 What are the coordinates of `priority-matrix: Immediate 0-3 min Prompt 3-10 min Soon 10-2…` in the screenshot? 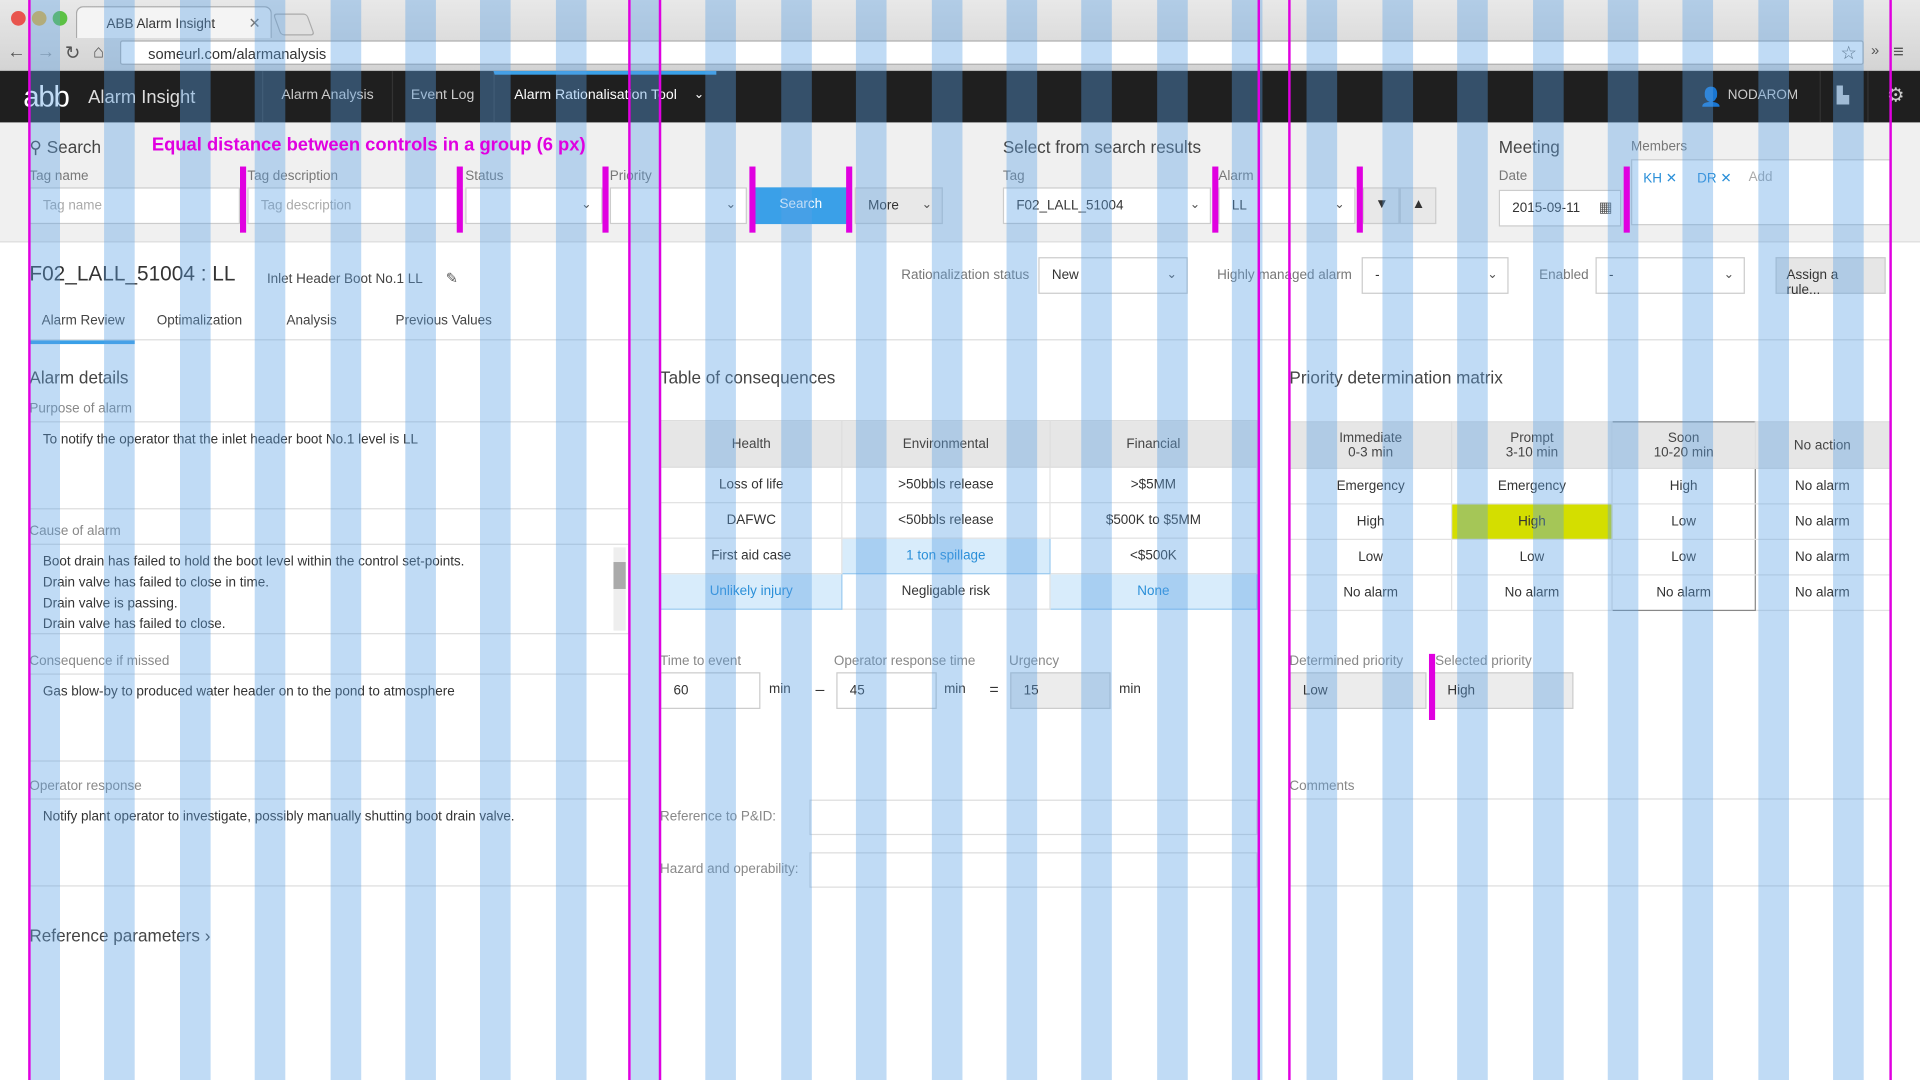 It's located at (1590, 516).